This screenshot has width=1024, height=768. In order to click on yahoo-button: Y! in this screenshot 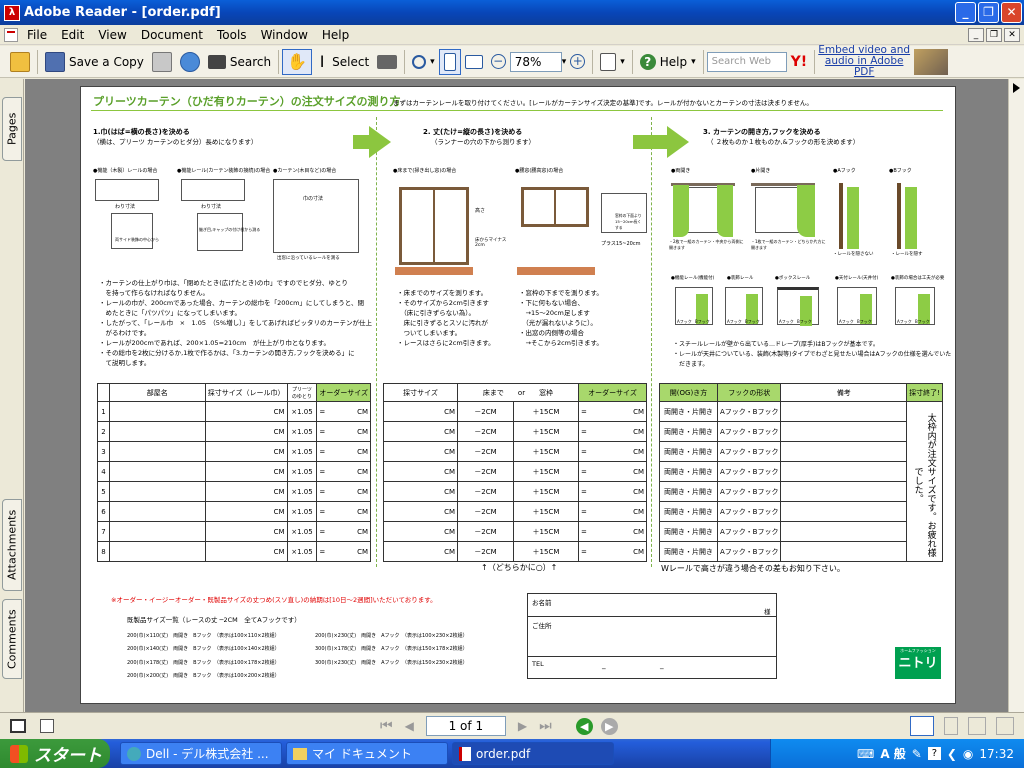, I will do `click(799, 62)`.